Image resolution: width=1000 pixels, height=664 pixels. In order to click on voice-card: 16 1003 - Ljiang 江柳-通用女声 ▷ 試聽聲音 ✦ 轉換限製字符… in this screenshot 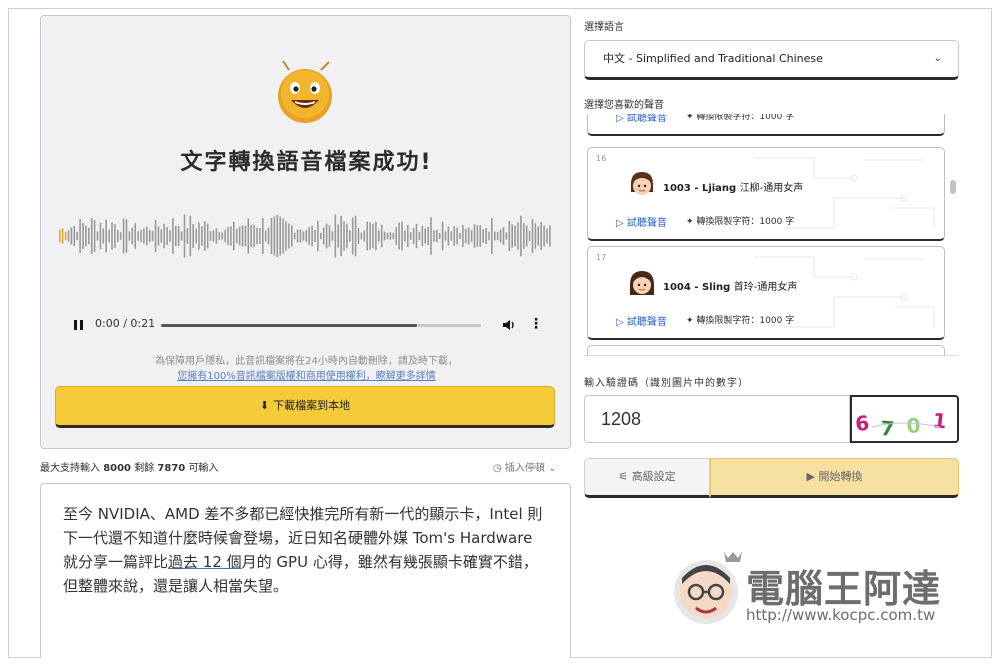, I will do `click(766, 194)`.